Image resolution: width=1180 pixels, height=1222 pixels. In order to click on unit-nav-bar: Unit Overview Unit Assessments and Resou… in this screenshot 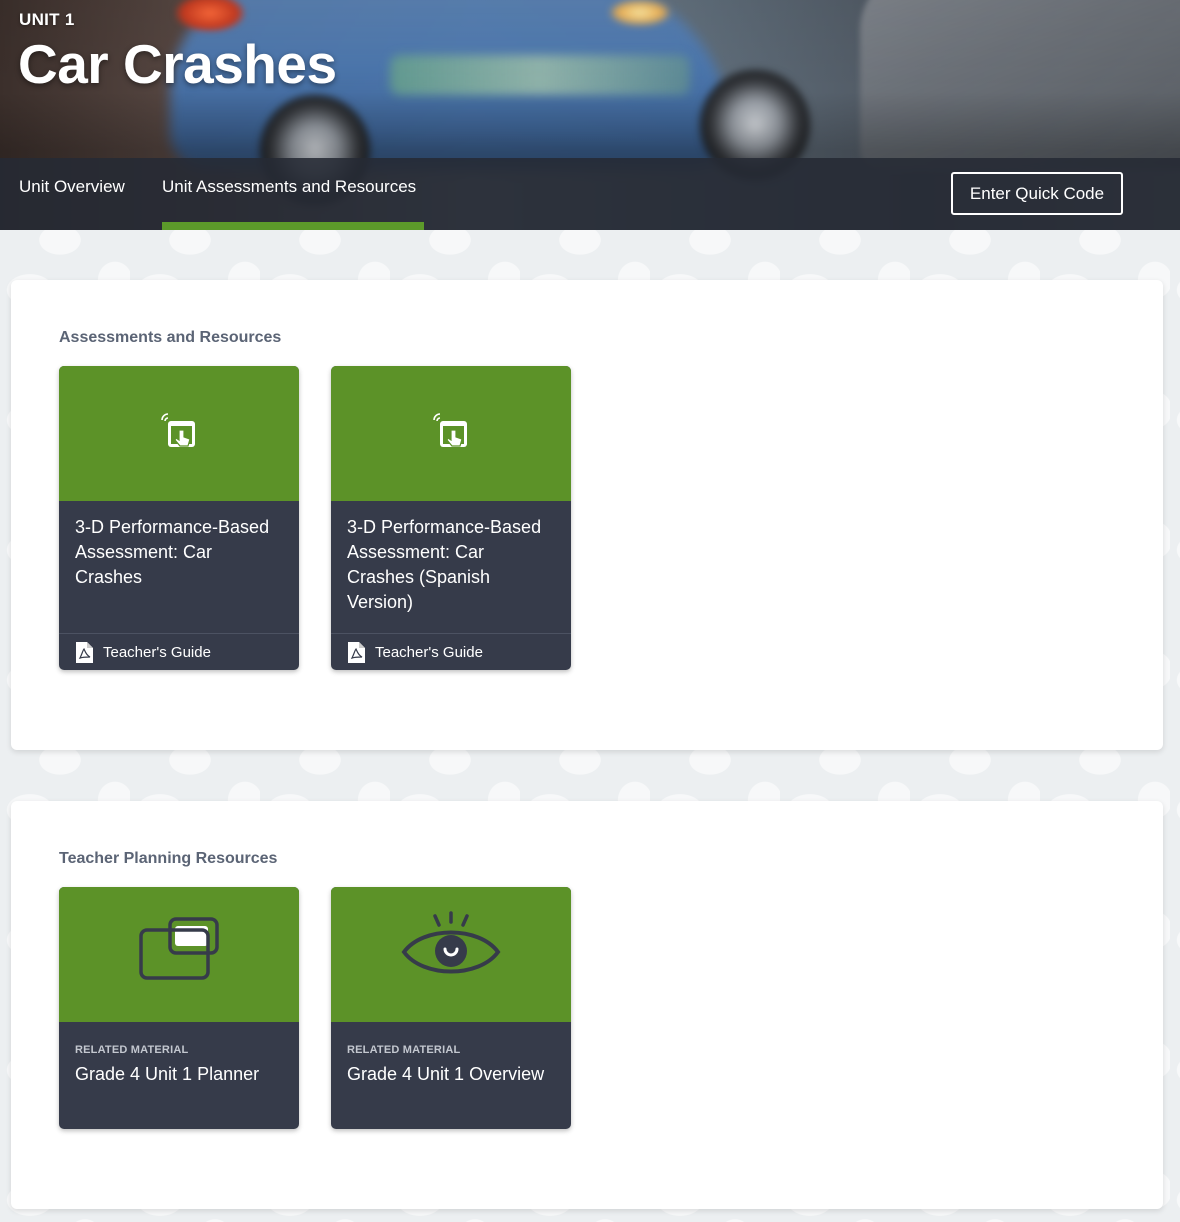, I will do `click(590, 194)`.